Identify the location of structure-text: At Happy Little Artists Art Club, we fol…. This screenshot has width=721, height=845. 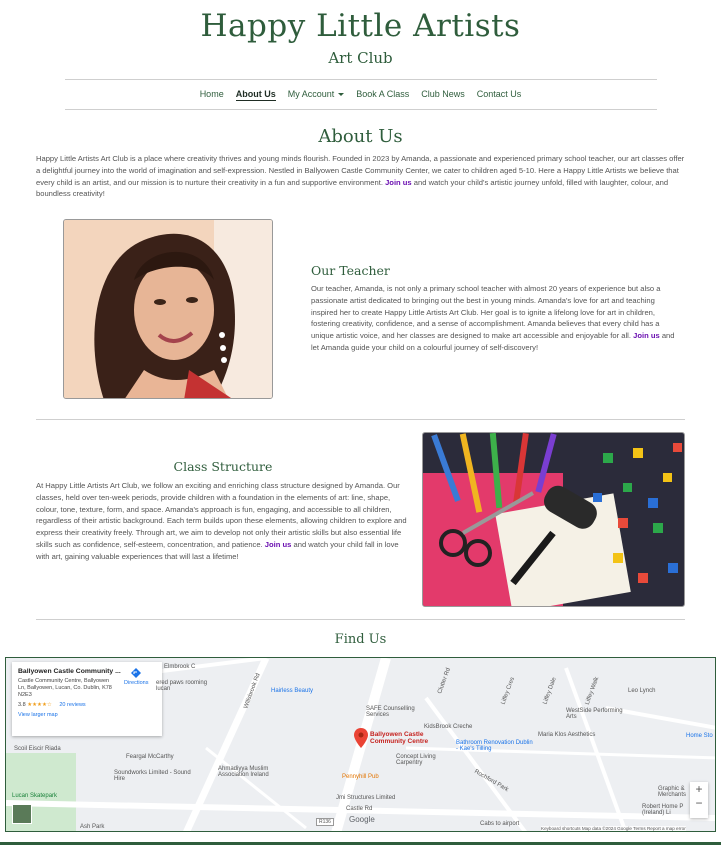
(223, 521).